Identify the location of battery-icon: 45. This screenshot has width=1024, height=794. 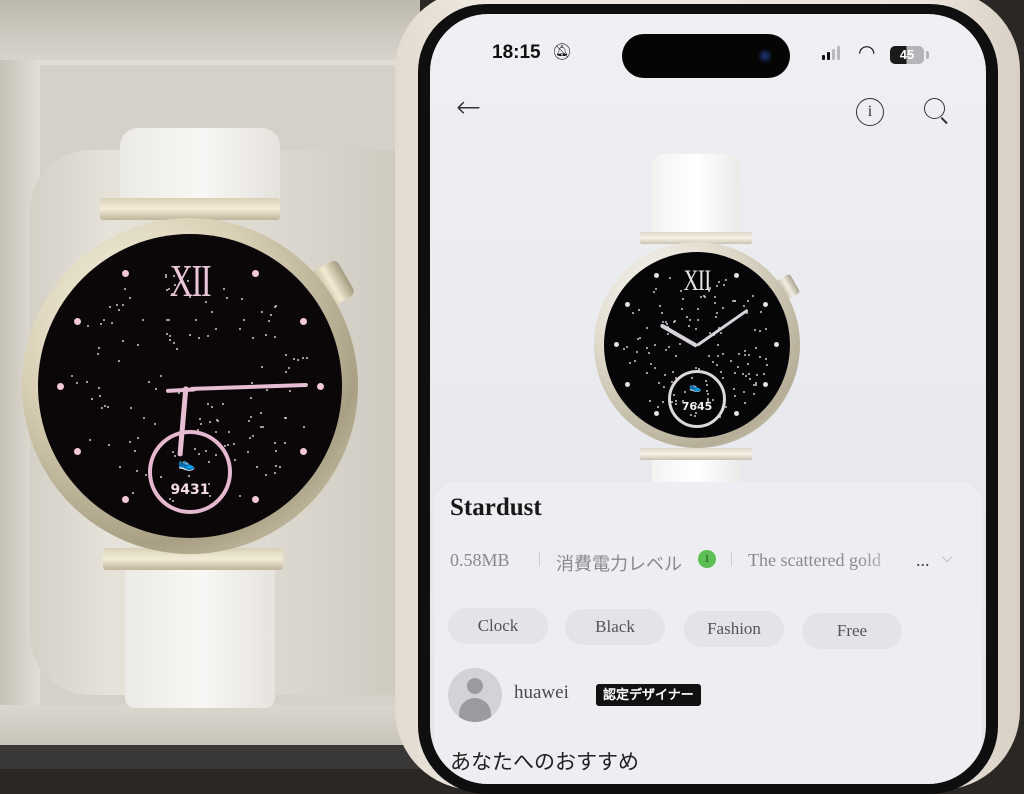
(907, 55).